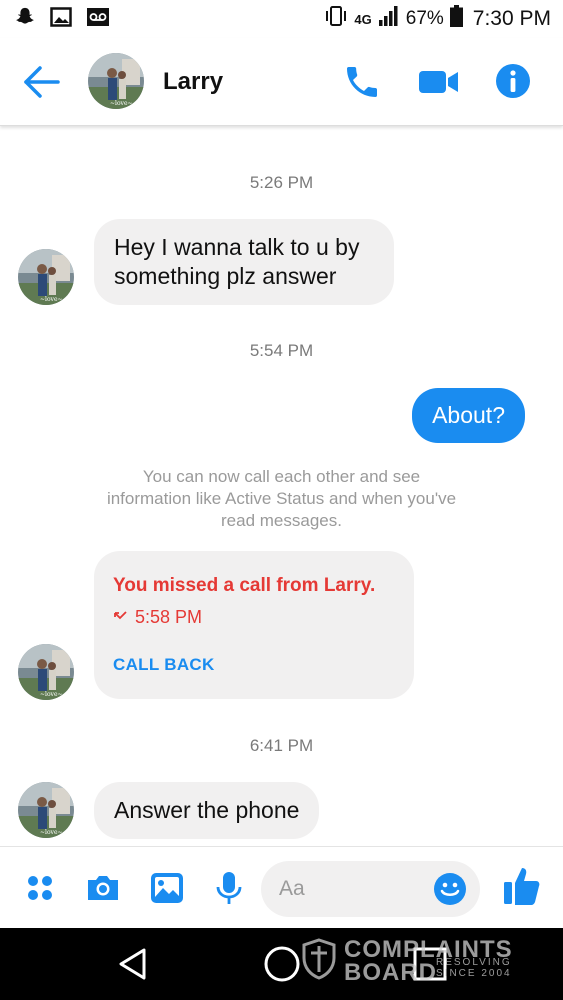 This screenshot has width=563, height=1000. Describe the element at coordinates (164, 665) in the screenshot. I see `call-back-button: CALL BACK` at that location.